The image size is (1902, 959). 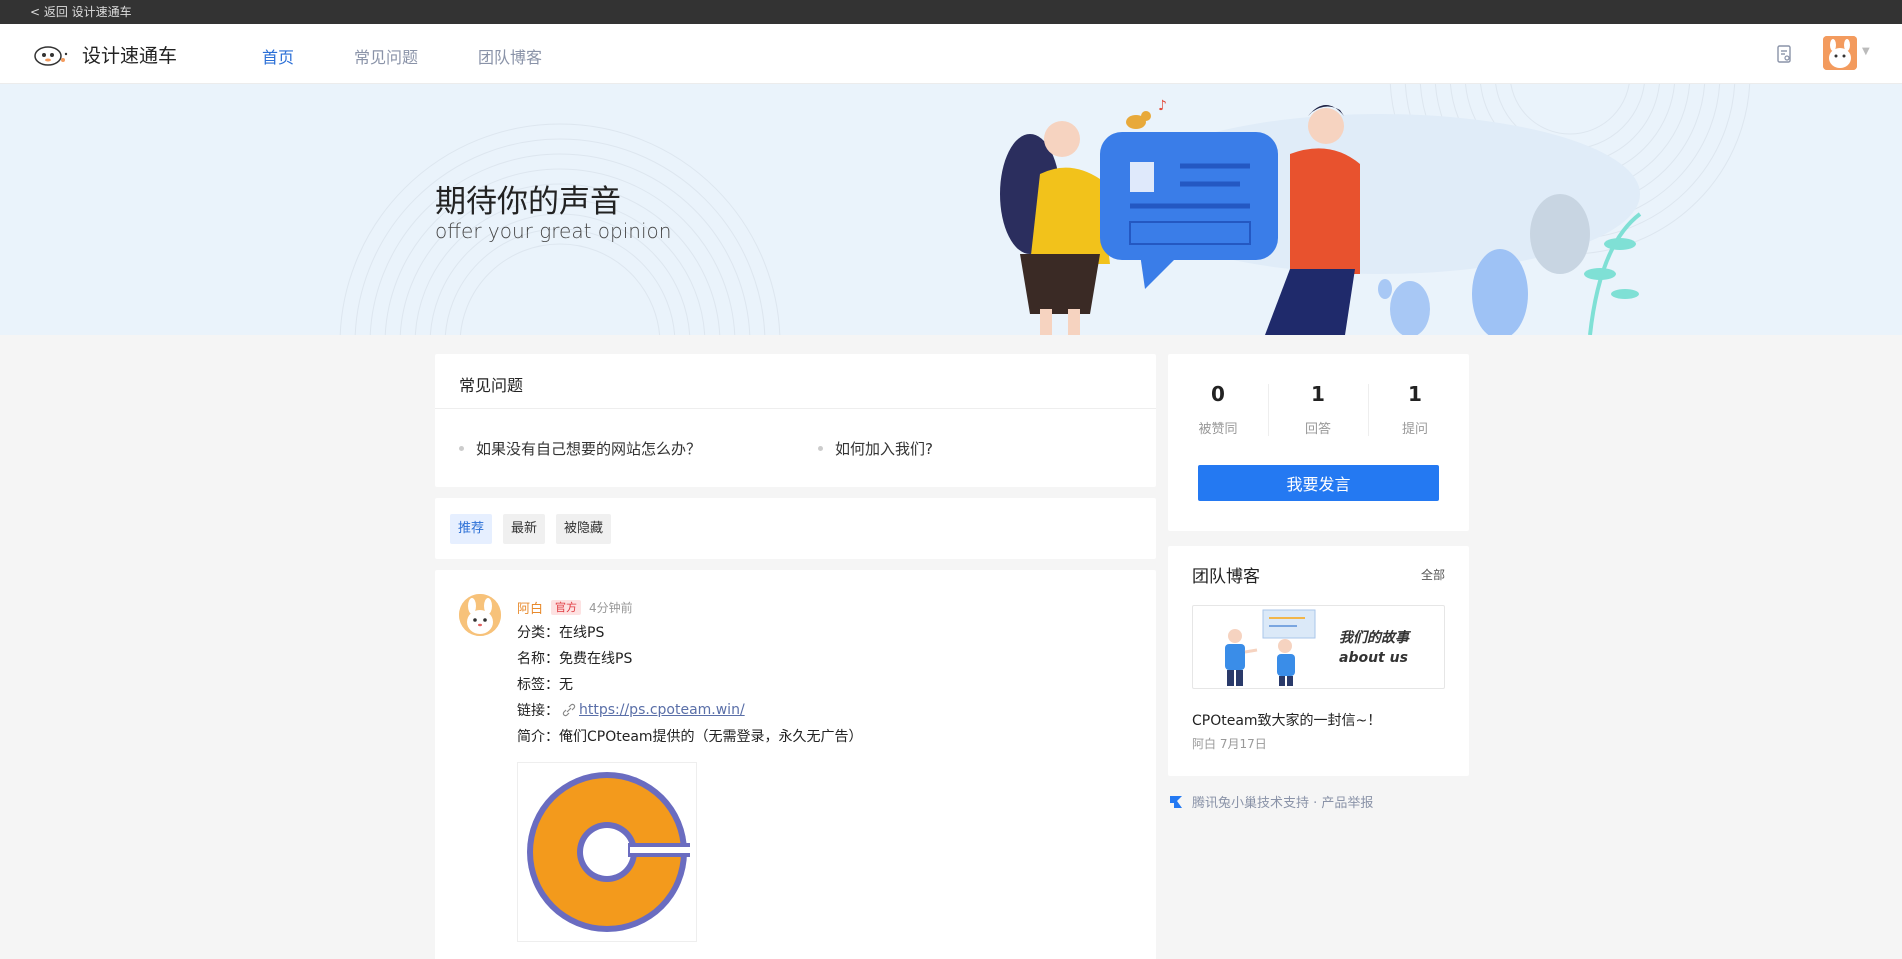 I want to click on c-logo-icon, so click(x=608, y=852).